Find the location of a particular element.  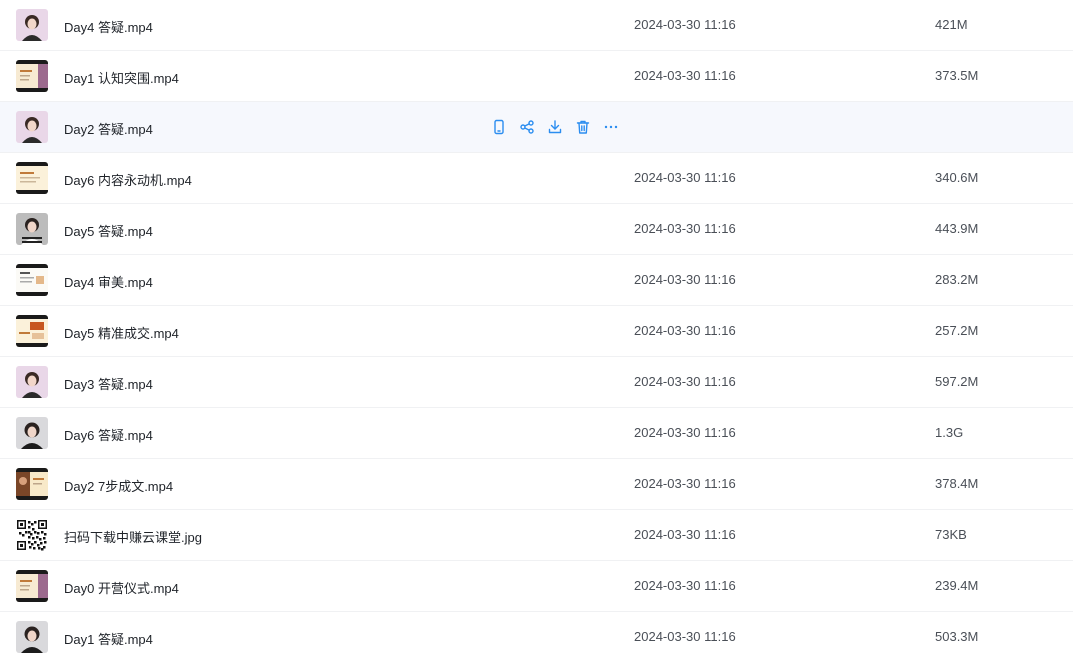

file-row: Day2 答疑.mp4 is located at coordinates (536, 127).